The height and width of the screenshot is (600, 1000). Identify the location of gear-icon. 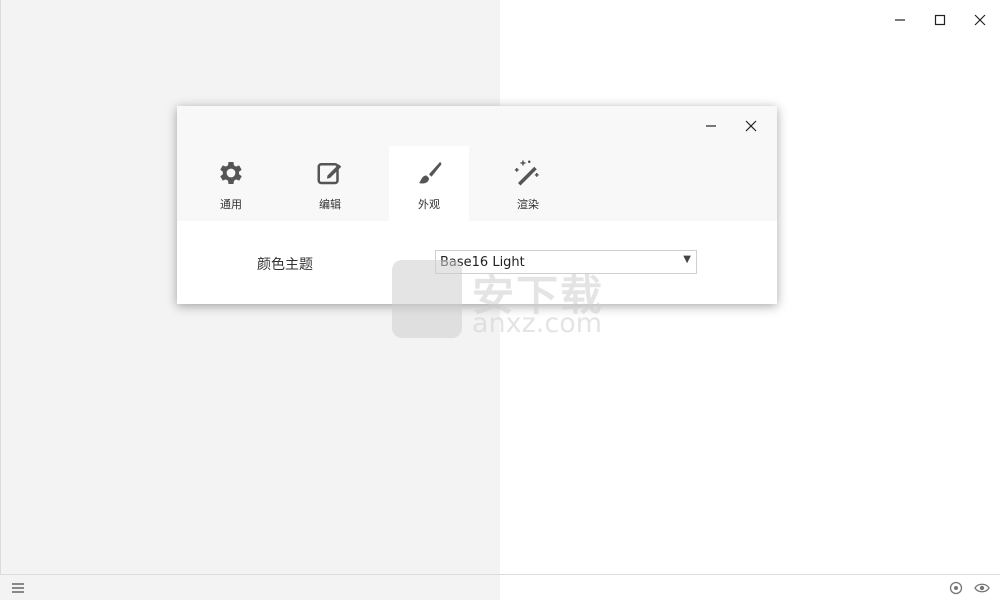
(231, 173).